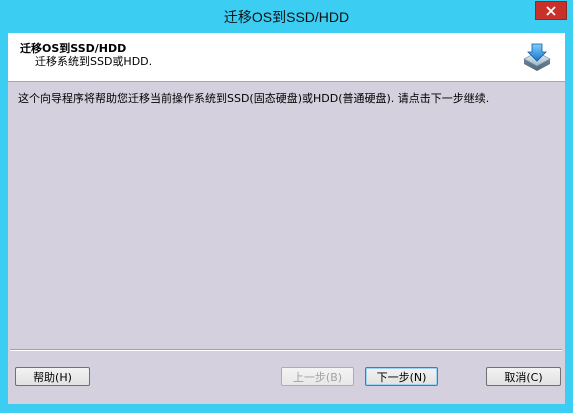 The image size is (573, 413). Describe the element at coordinates (286, 350) in the screenshot. I see `footer-divider` at that location.